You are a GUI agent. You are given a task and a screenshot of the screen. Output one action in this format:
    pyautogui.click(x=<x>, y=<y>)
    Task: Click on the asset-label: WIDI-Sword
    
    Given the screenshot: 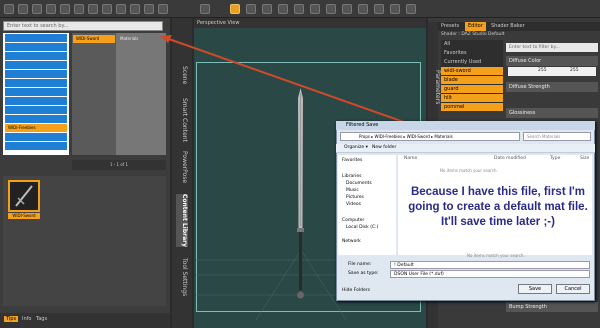 What is the action you would take?
    pyautogui.click(x=24, y=216)
    